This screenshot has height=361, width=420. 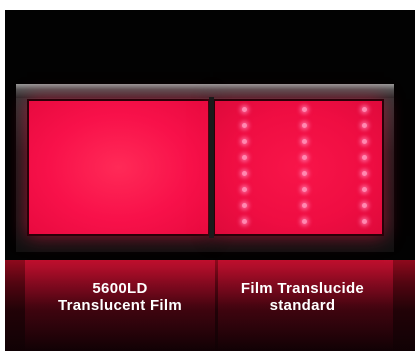 What do you see at coordinates (302, 288) in the screenshot?
I see `label-right-line1: Film Translucide` at bounding box center [302, 288].